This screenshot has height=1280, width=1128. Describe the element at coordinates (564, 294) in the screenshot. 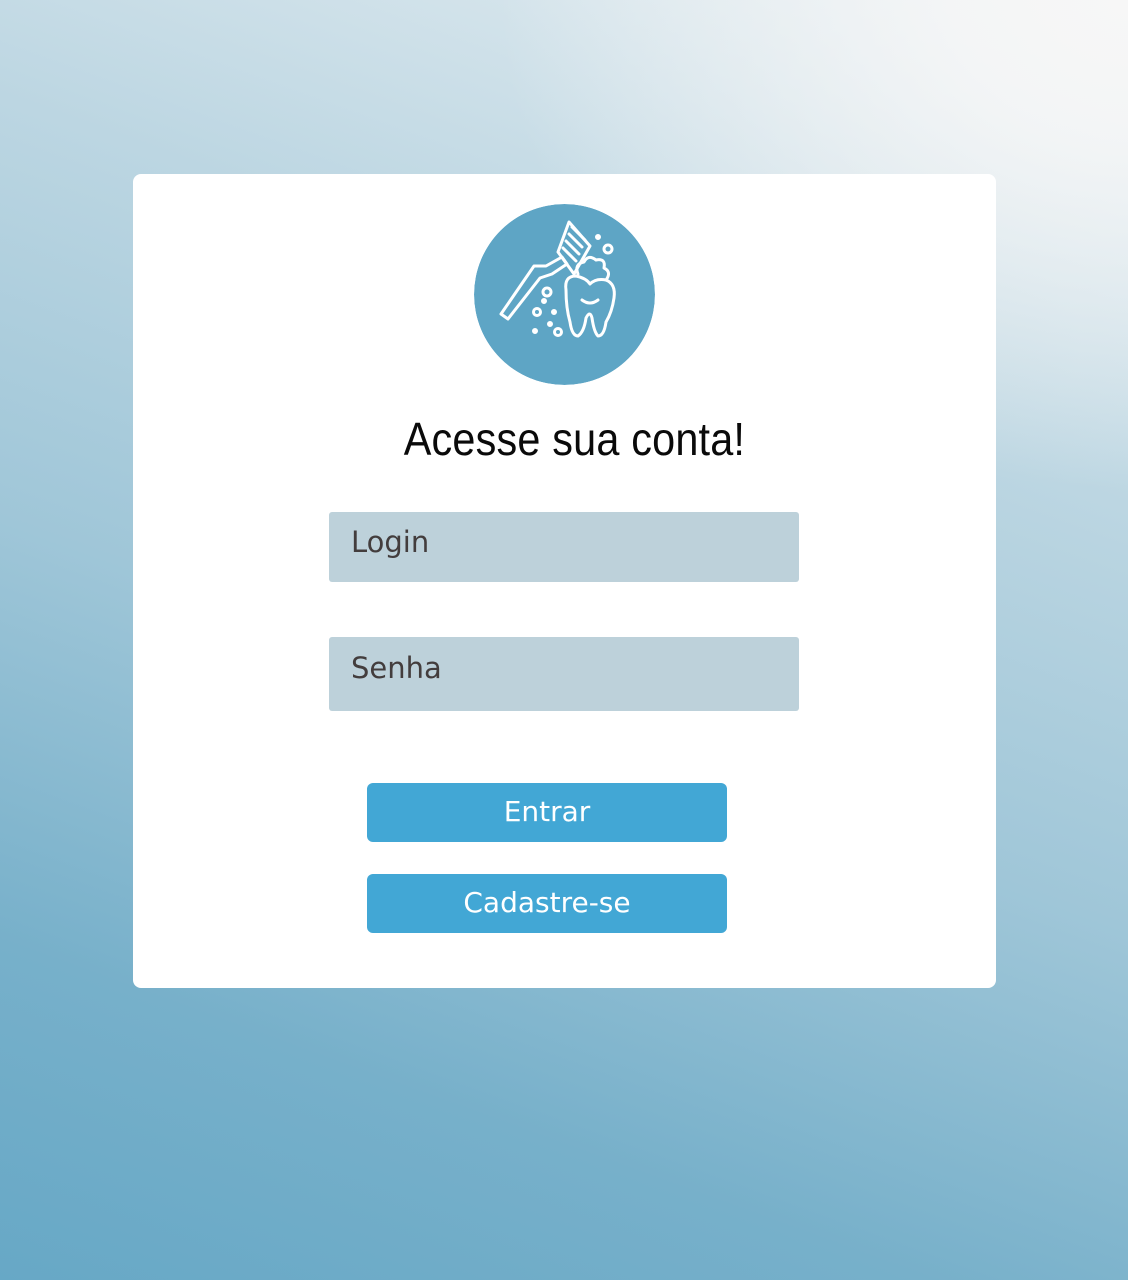

I see `dental-logo-icon` at that location.